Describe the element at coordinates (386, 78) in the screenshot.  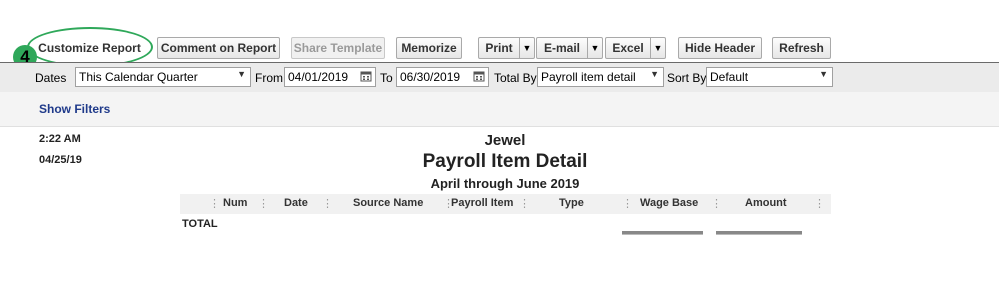
I see `to-label: To` at that location.